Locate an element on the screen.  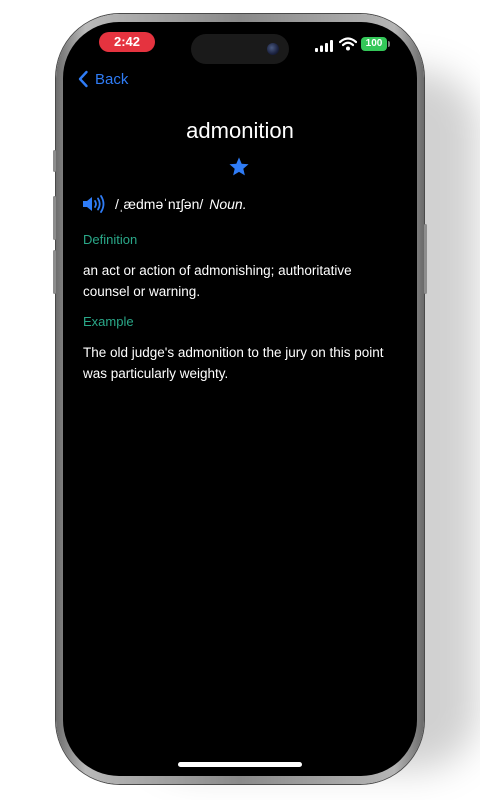
star-icon is located at coordinates (239, 167).